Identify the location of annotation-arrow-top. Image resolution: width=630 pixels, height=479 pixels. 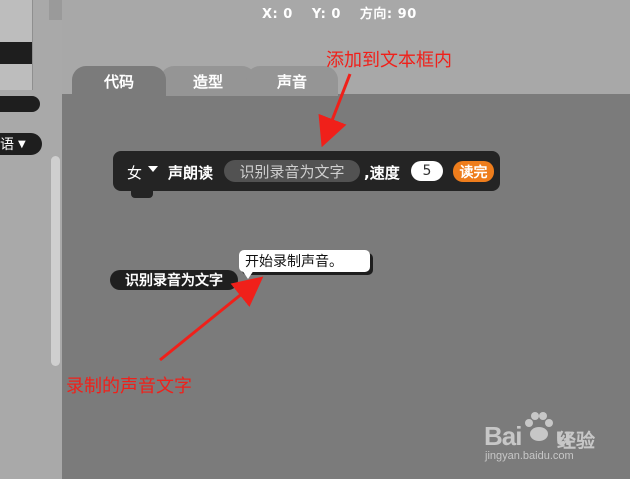
(335, 110).